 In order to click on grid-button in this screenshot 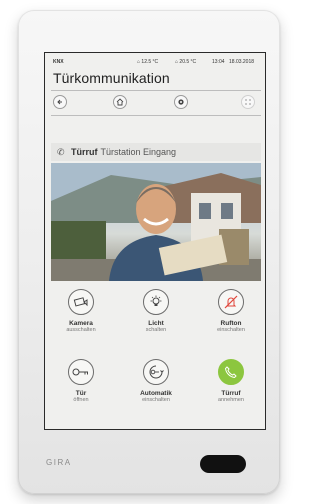, I will do `click(248, 102)`.